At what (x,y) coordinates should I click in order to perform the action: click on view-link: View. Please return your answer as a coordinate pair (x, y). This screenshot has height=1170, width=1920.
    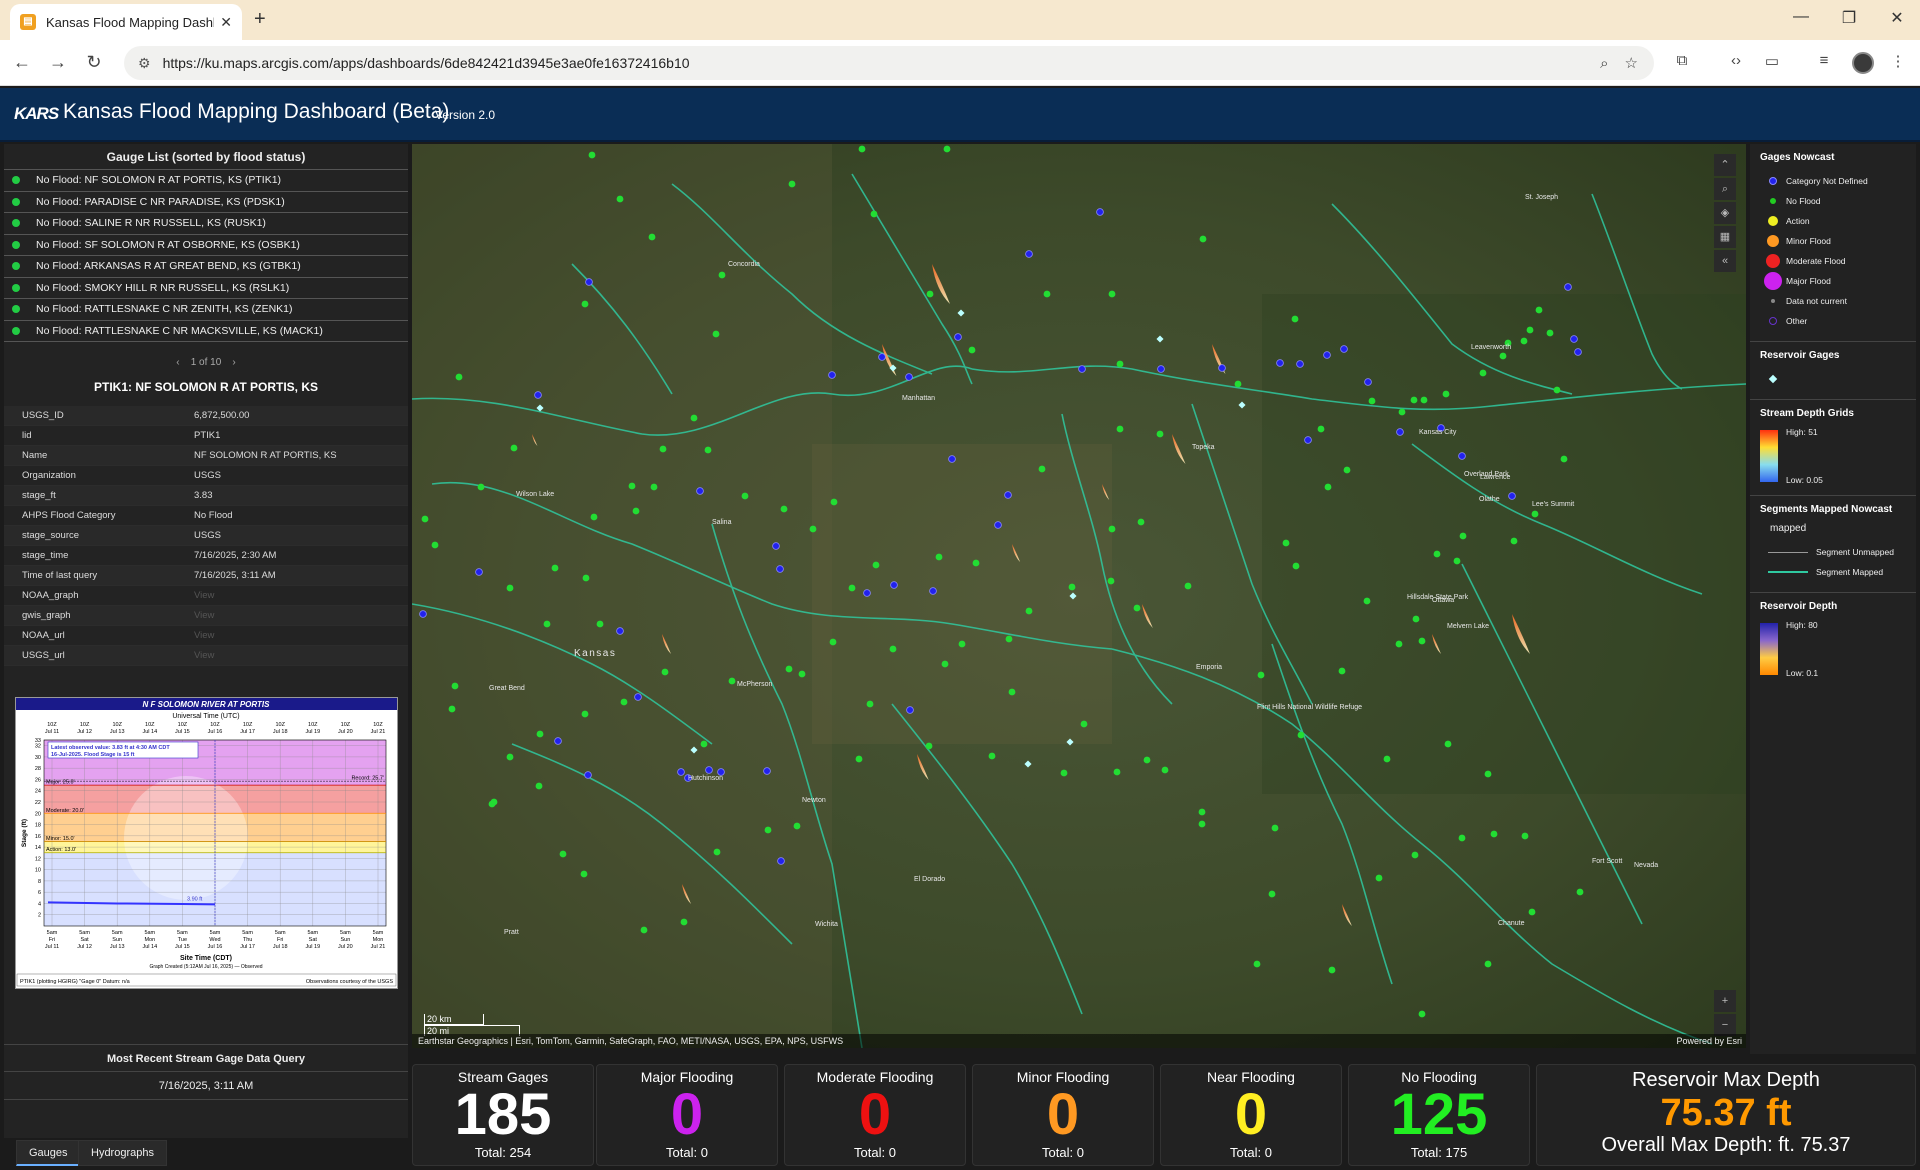
    Looking at the image, I should click on (301, 615).